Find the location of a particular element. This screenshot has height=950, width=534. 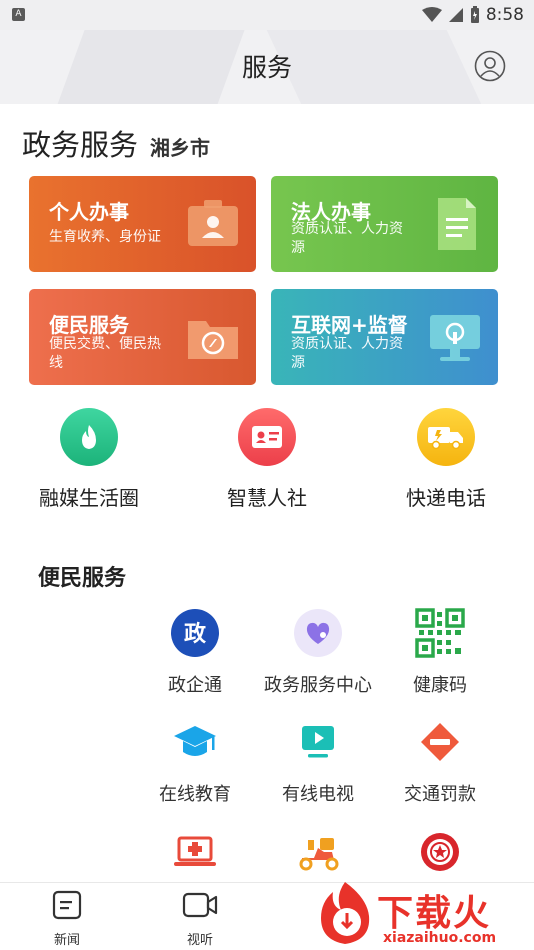

clock: 8:58 is located at coordinates (504, 15).